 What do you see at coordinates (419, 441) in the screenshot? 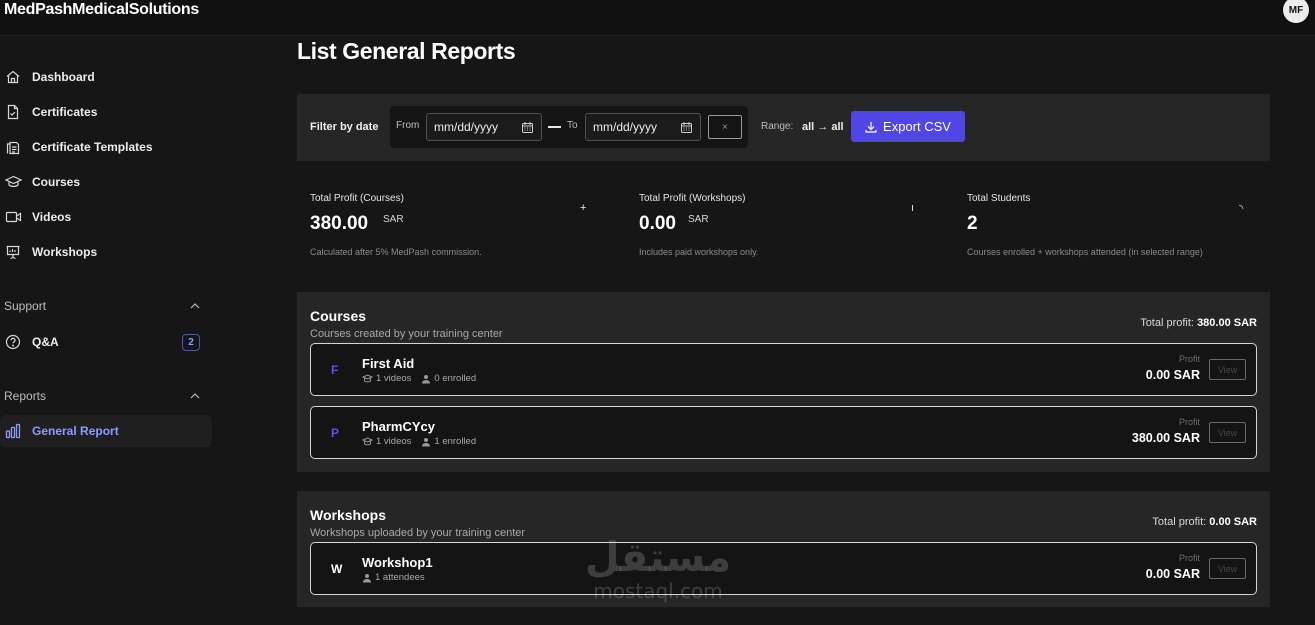
I see `course-meta: 1 videos 1 enrolled` at bounding box center [419, 441].